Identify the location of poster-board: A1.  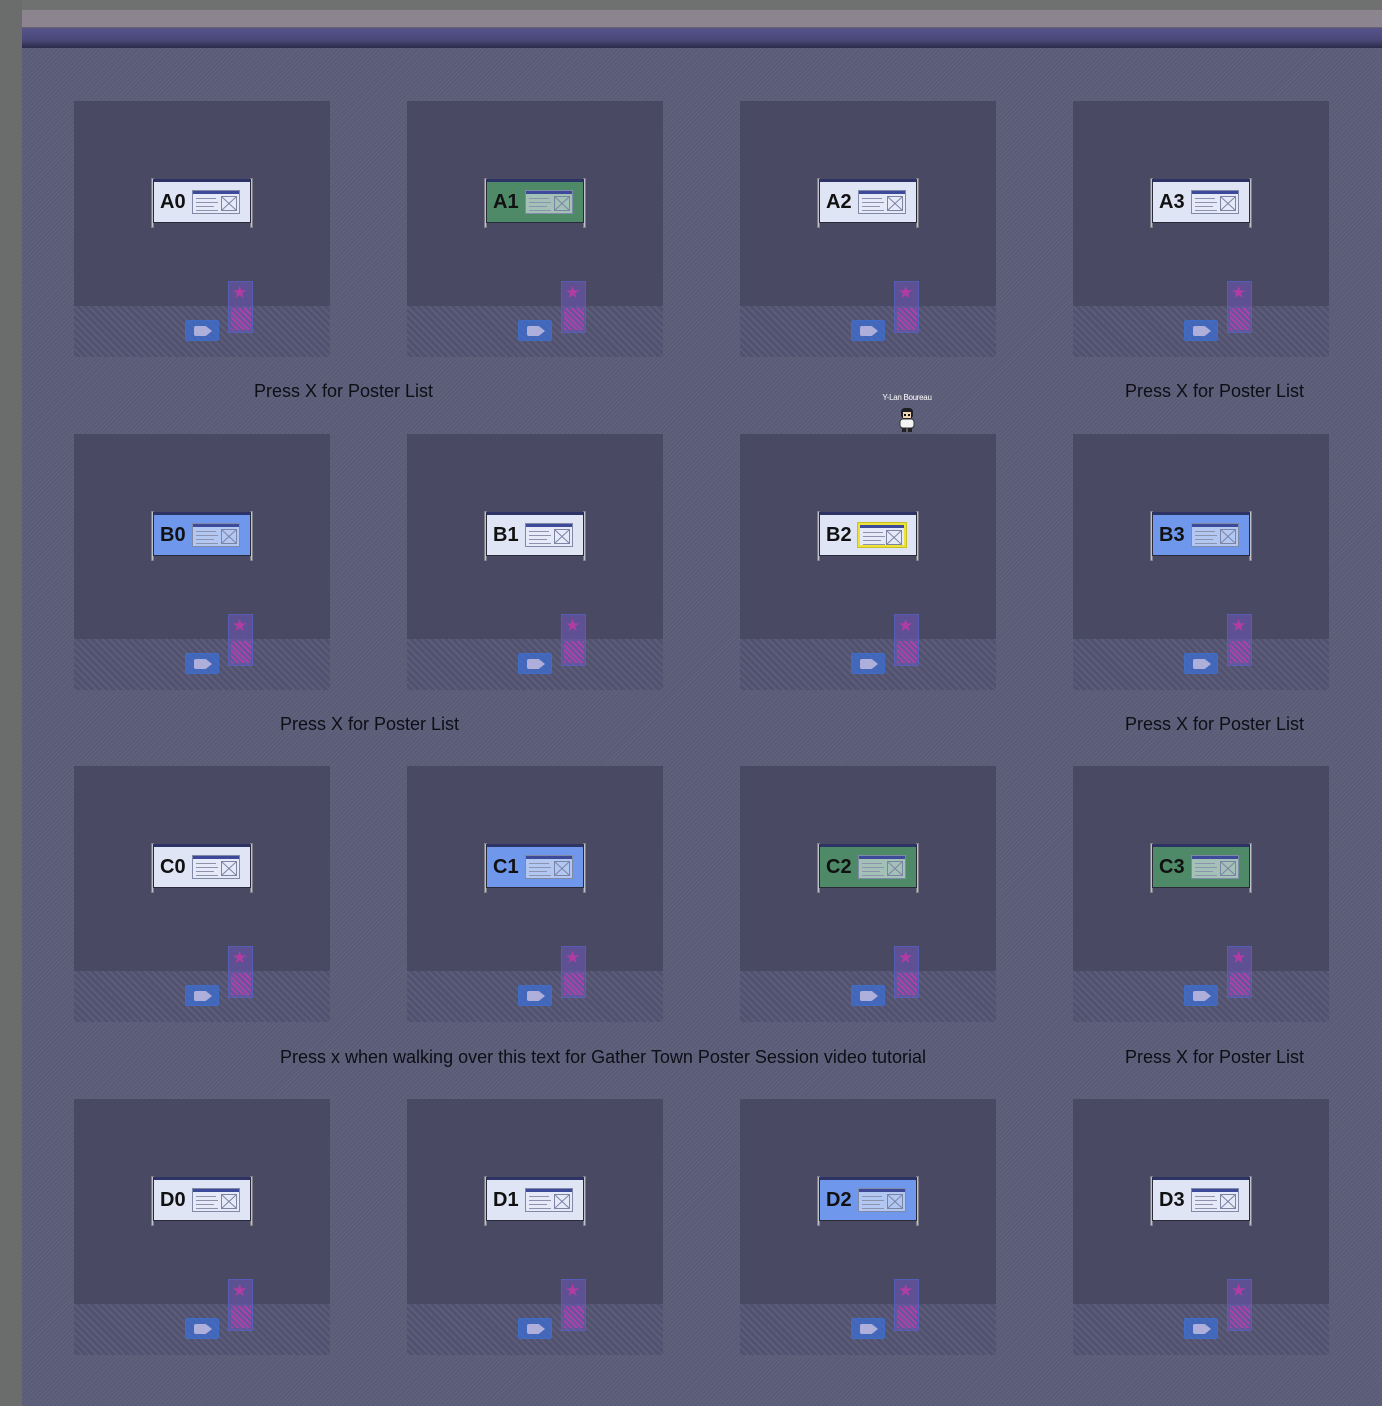
(535, 203).